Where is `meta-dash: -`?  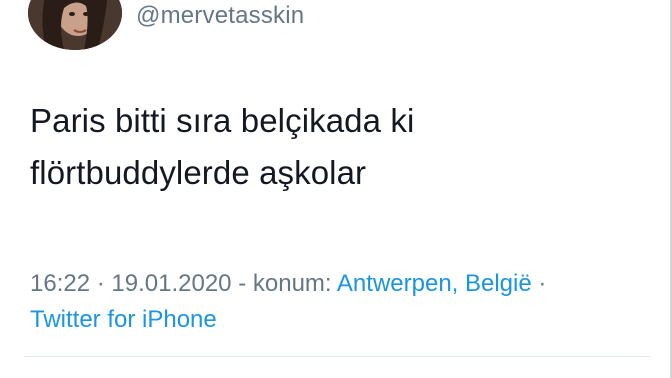 meta-dash: - is located at coordinates (242, 283).